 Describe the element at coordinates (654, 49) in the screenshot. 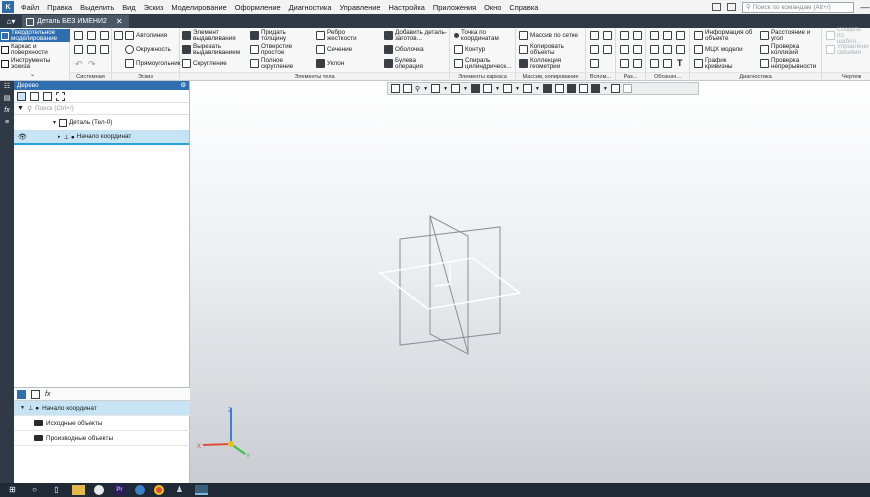

I see `roughness-icon` at that location.